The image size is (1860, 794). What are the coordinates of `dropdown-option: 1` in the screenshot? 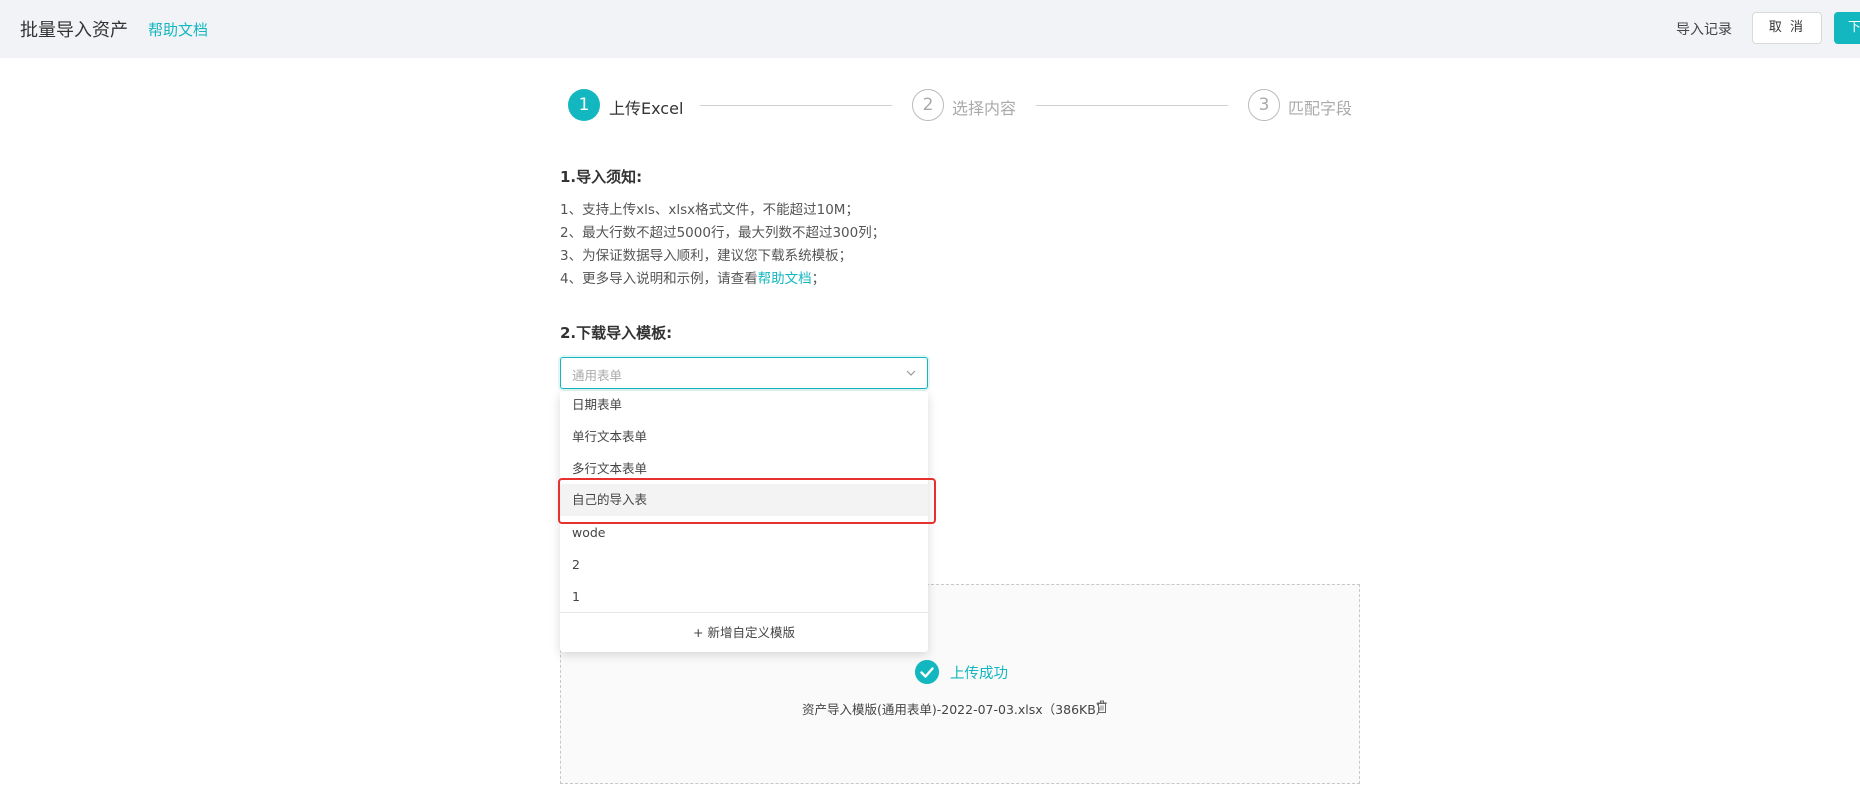 It's located at (744, 599).